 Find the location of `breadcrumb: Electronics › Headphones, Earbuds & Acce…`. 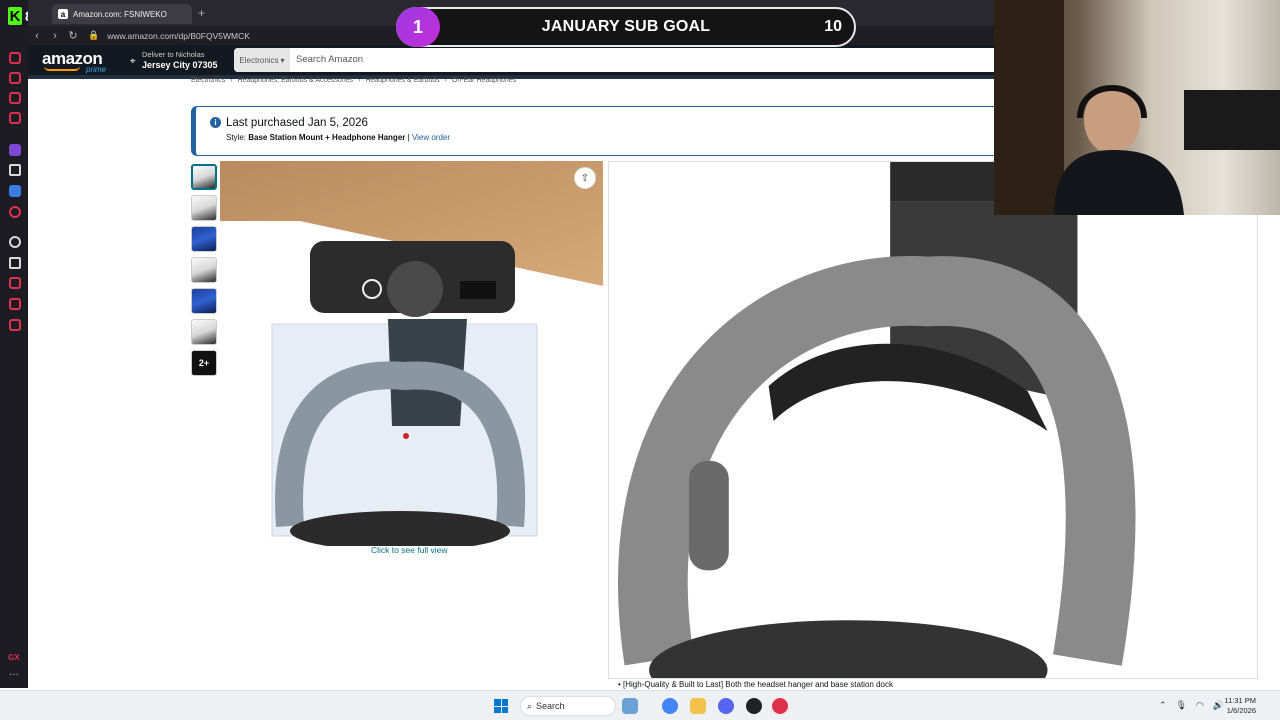

breadcrumb: Electronics › Headphones, Earbuds & Acce… is located at coordinates (355, 80).